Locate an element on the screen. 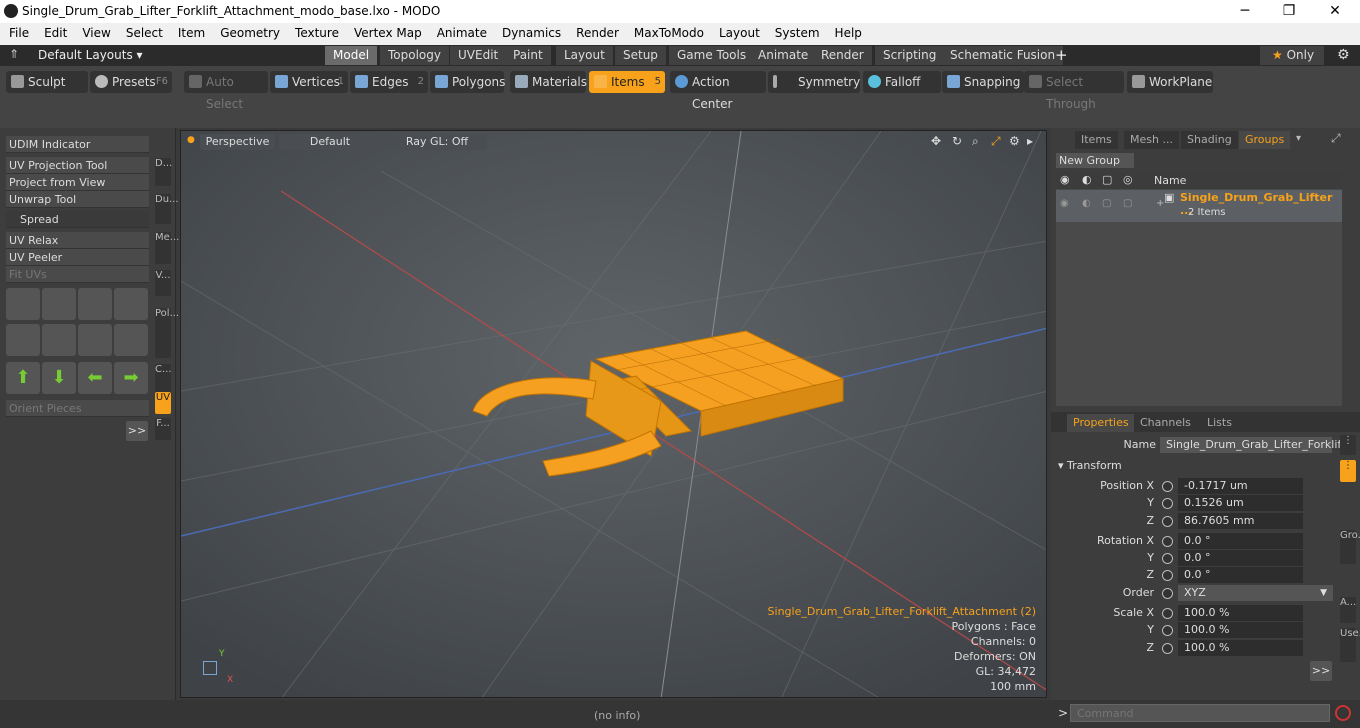 The image size is (1360, 728). fit-uvs-button: Fit UVs is located at coordinates (77, 274).